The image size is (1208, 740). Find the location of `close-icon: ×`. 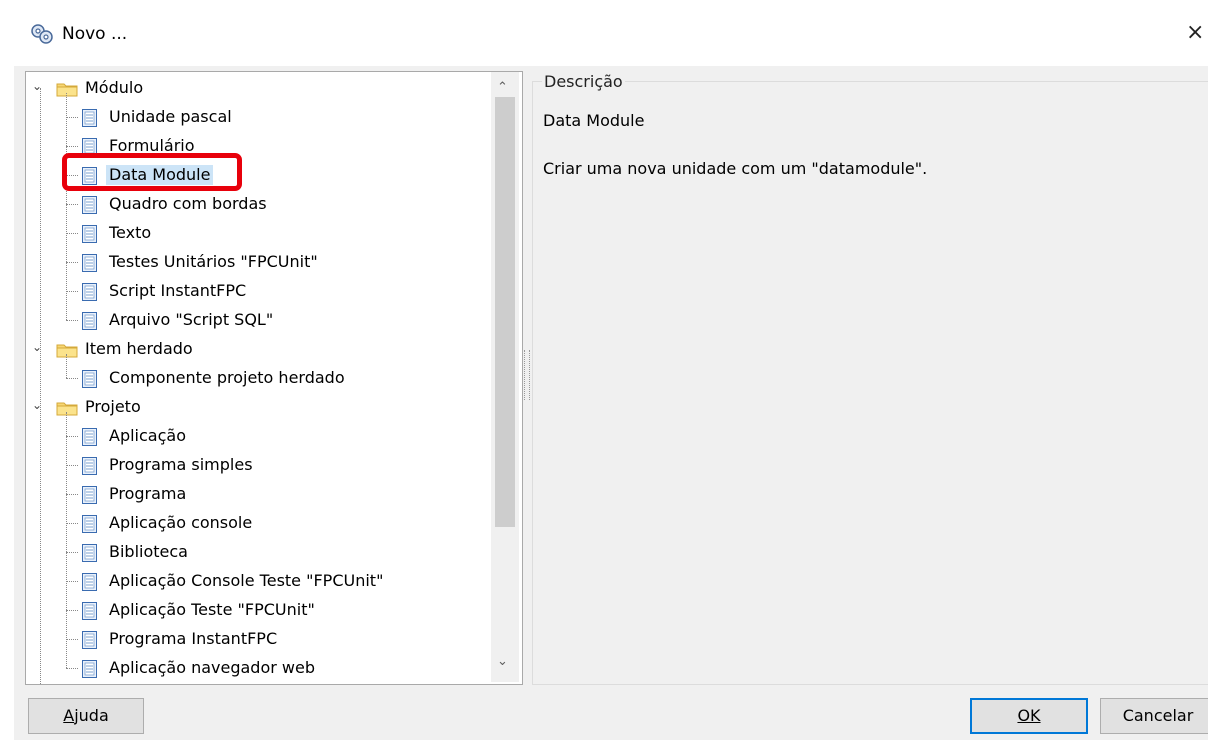

close-icon: × is located at coordinates (1195, 32).